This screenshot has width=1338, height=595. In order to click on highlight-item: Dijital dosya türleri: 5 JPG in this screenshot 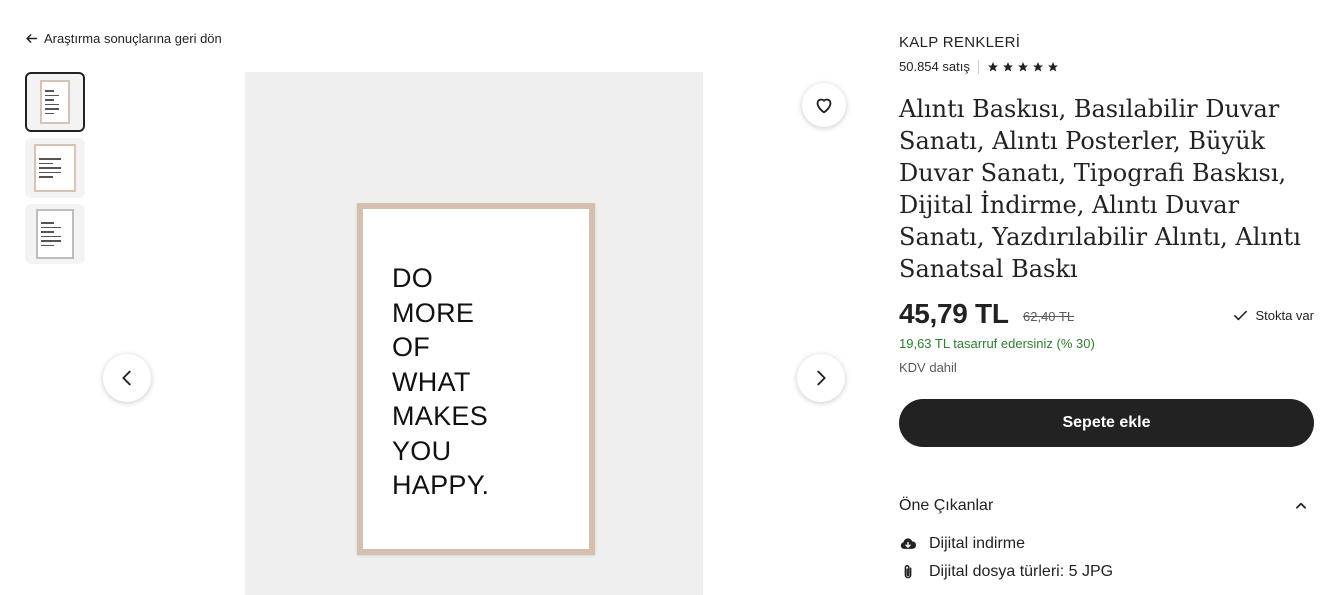, I will do `click(1006, 572)`.